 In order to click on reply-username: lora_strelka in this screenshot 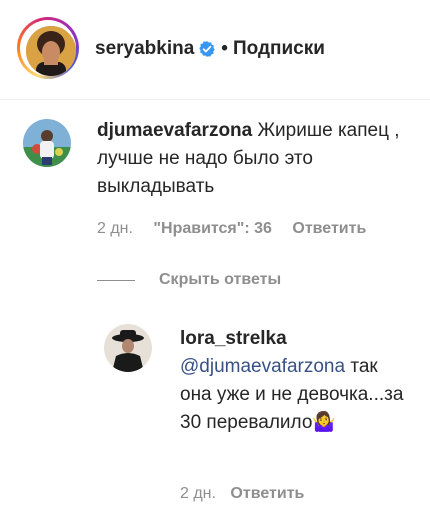, I will do `click(233, 338)`.